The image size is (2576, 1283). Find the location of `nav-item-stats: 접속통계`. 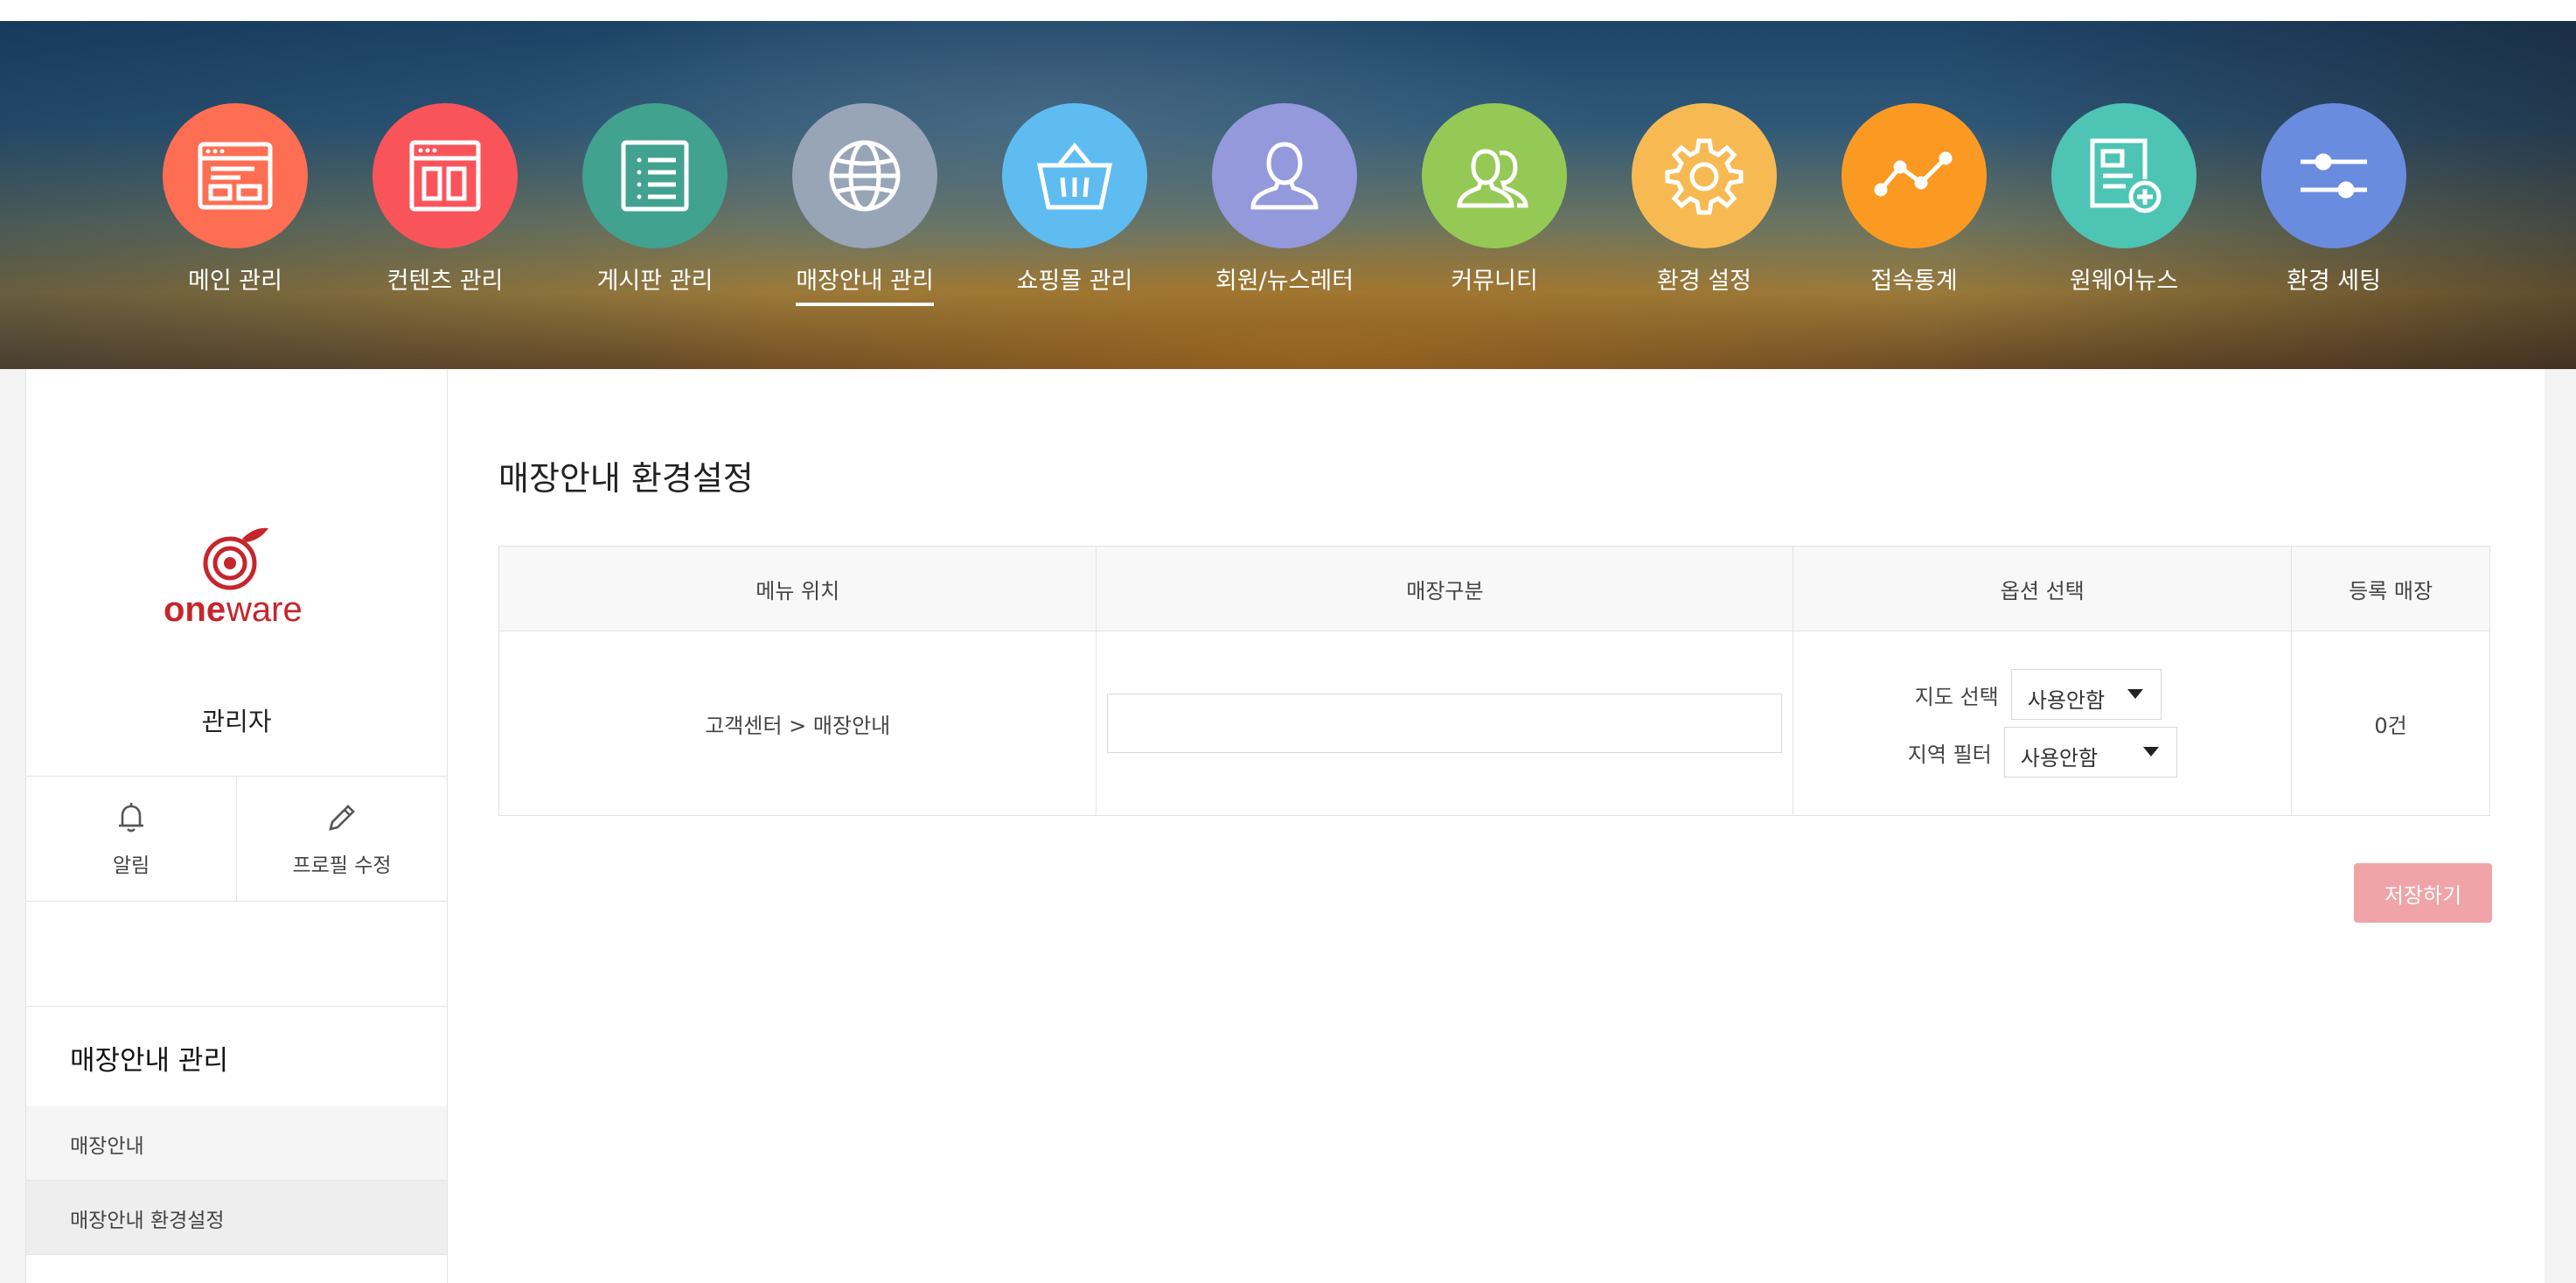

nav-item-stats: 접속통계 is located at coordinates (1914, 204).